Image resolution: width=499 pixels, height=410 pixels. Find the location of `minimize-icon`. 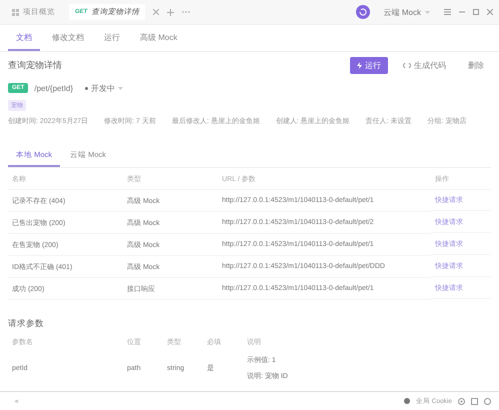

minimize-icon is located at coordinates (462, 12).